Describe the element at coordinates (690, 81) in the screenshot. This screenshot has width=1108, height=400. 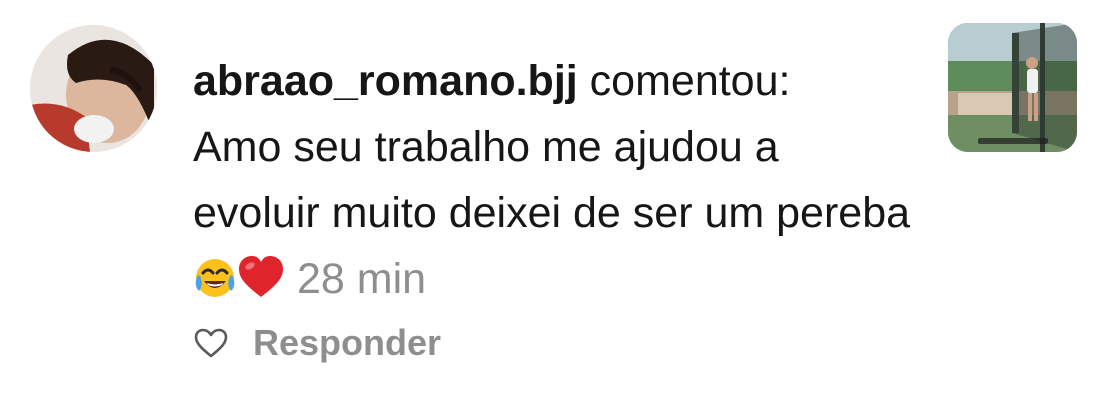
I see `comment-verb: comentou:` at that location.